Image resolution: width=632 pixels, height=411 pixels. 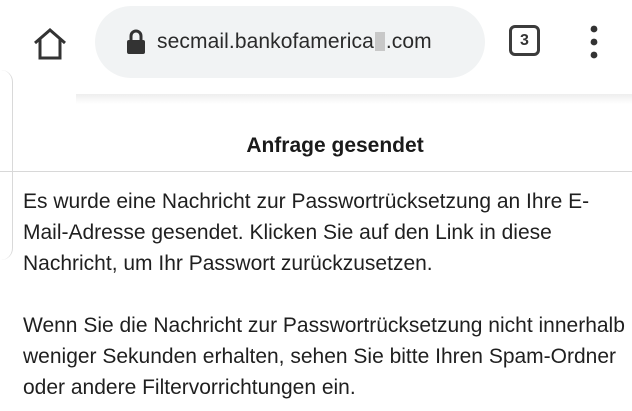 I want to click on title-divider, so click(x=316, y=171).